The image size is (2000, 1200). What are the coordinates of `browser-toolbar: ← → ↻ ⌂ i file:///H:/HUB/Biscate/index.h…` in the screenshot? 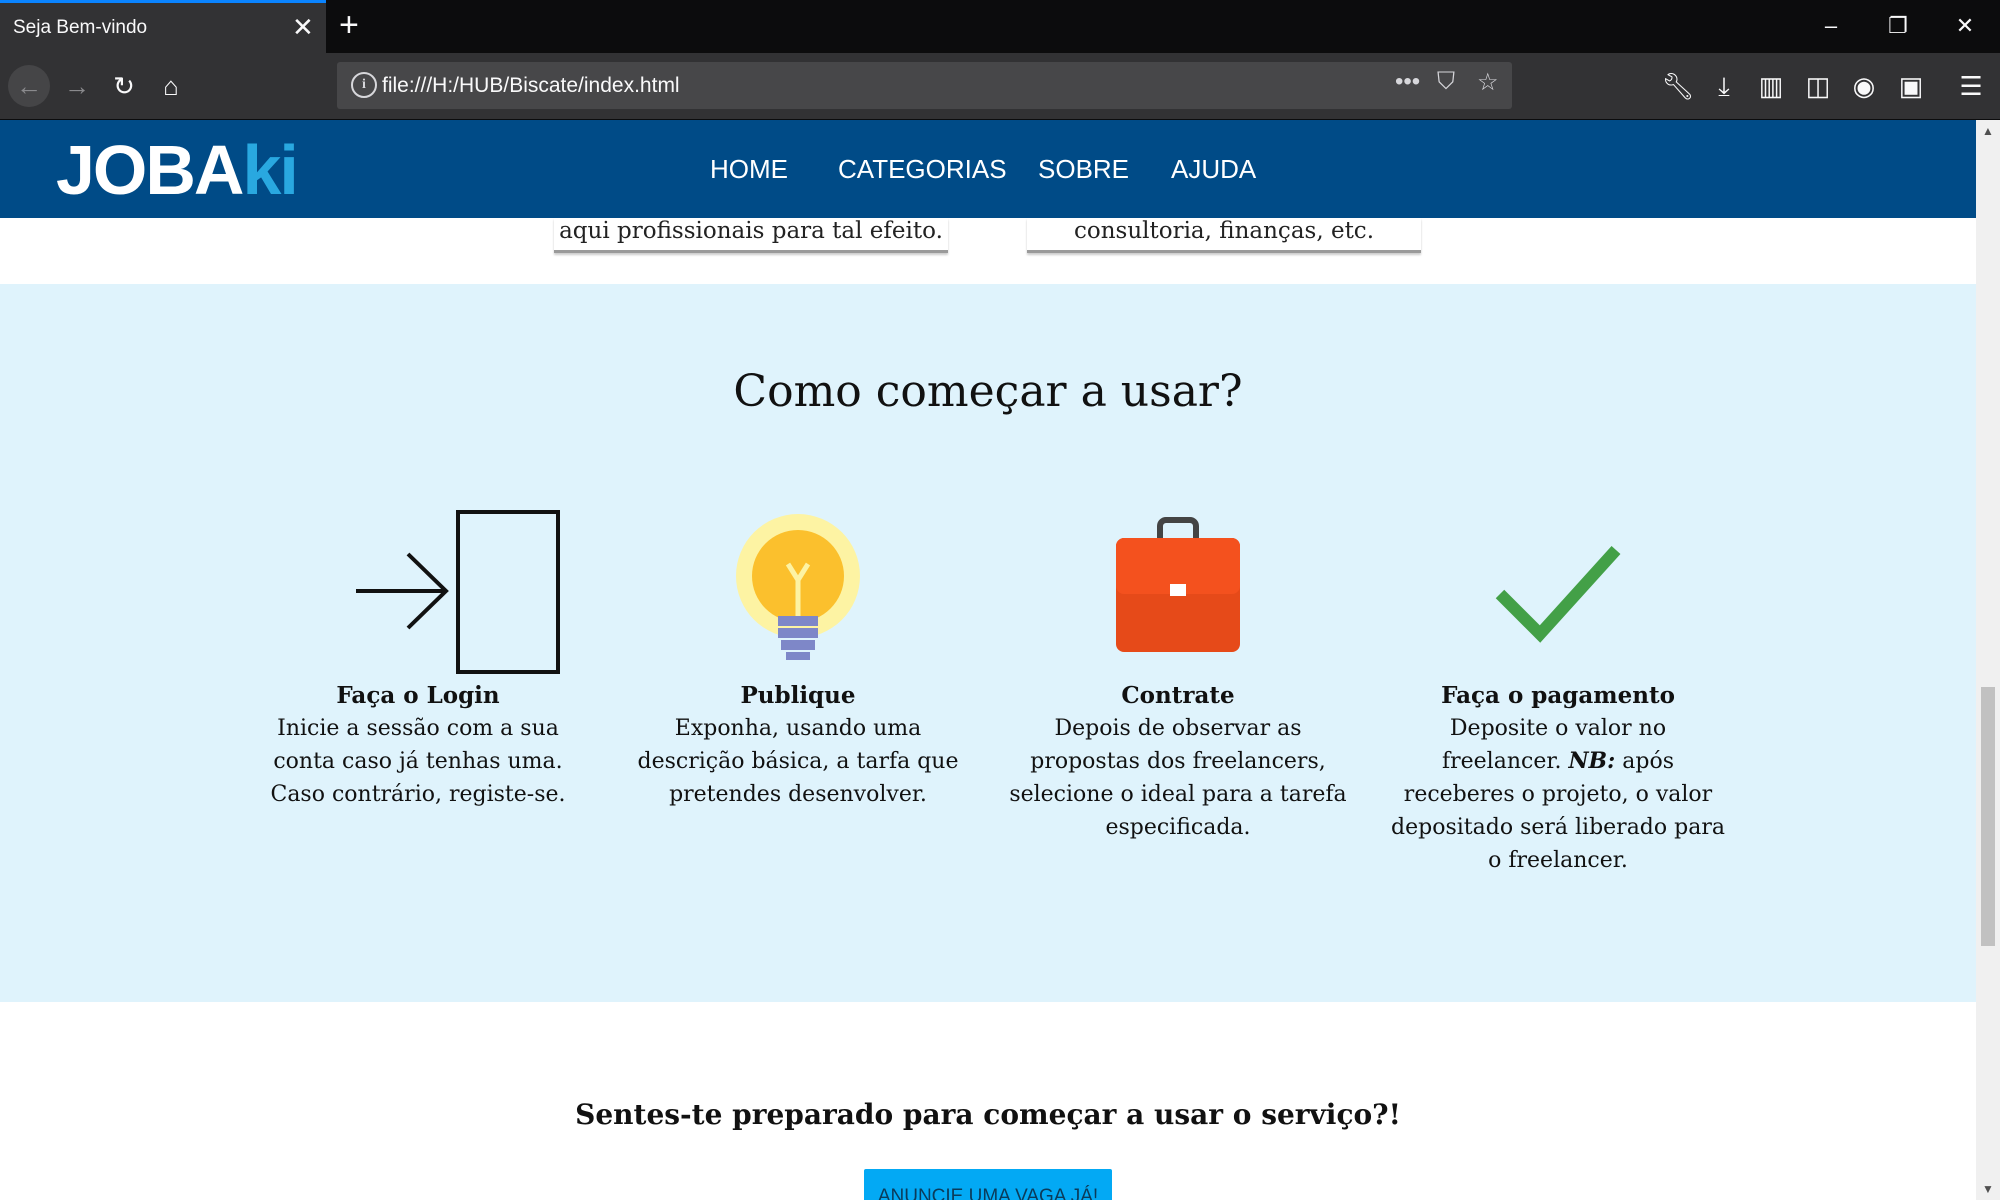 It's located at (1000, 86).